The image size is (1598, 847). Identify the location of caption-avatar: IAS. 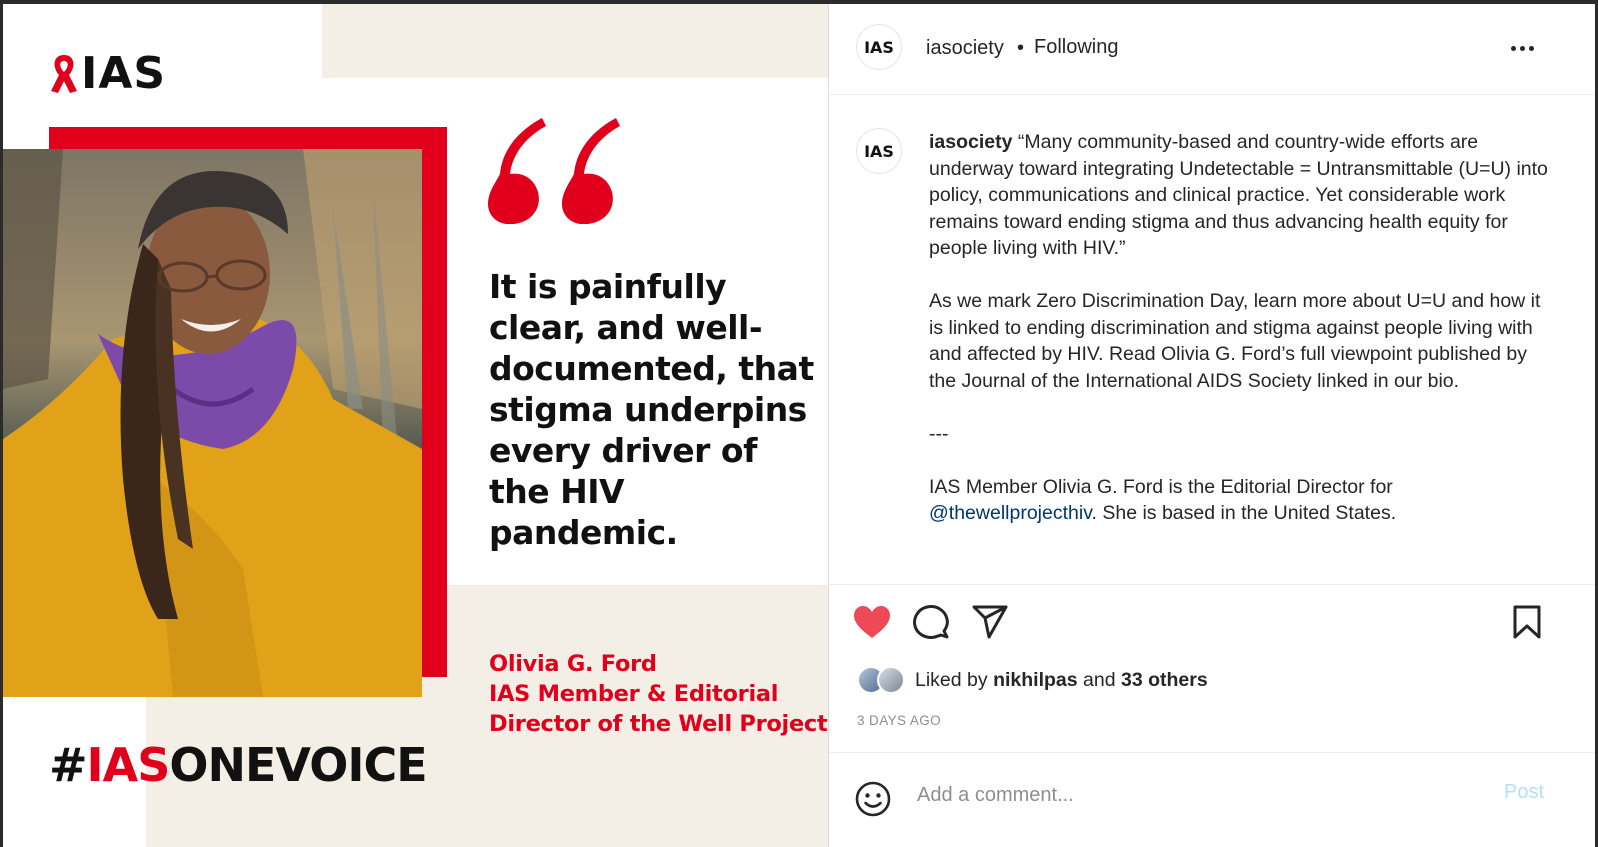
(879, 151).